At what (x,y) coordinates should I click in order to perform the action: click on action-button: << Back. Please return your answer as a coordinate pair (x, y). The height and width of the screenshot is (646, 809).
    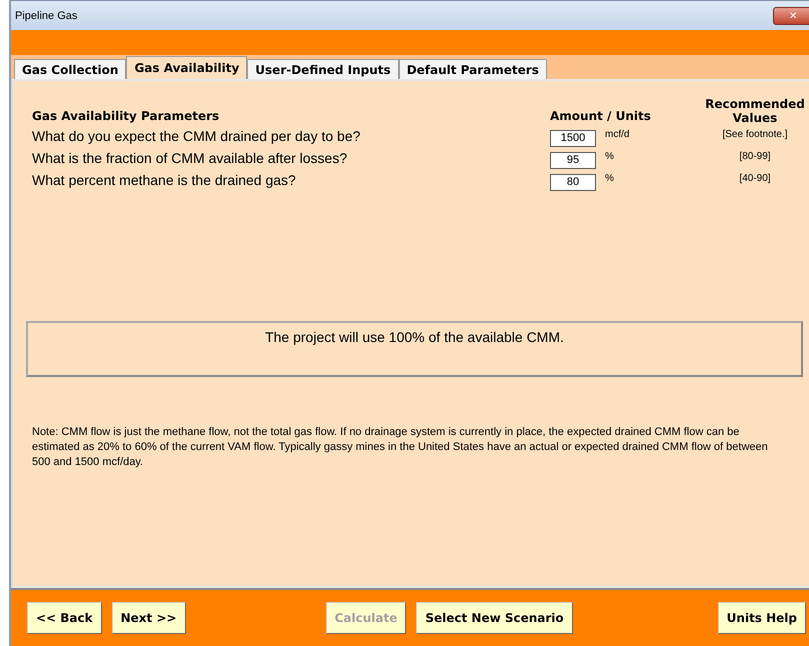
    Looking at the image, I should click on (64, 618).